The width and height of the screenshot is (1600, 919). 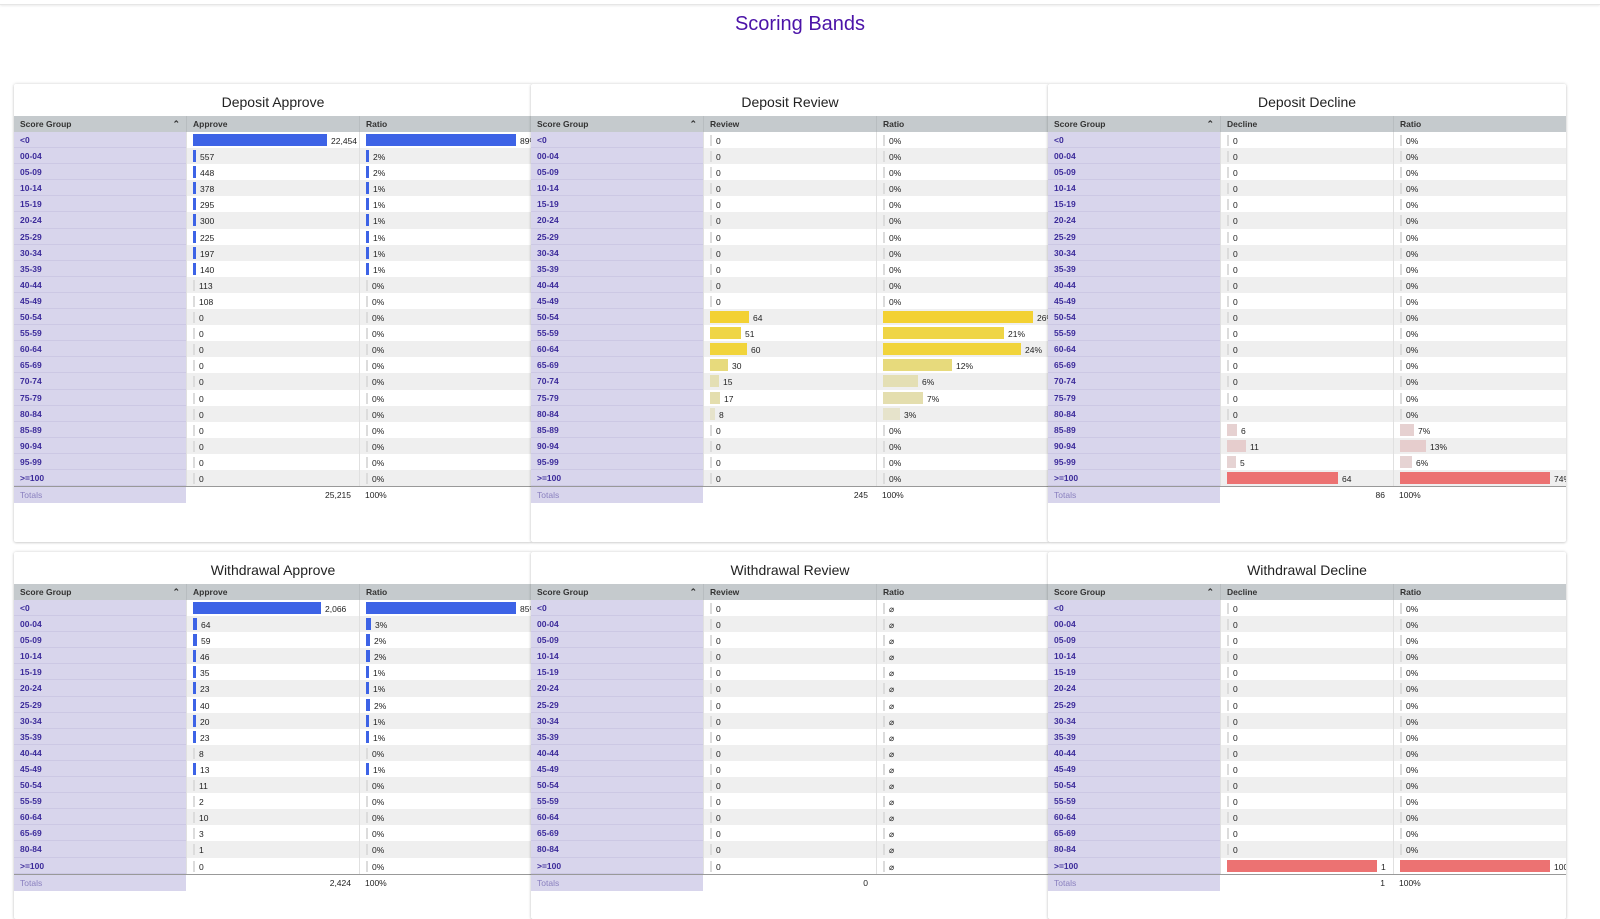 What do you see at coordinates (1307, 720) in the screenshot?
I see `table-row: 30-34 0 0%` at bounding box center [1307, 720].